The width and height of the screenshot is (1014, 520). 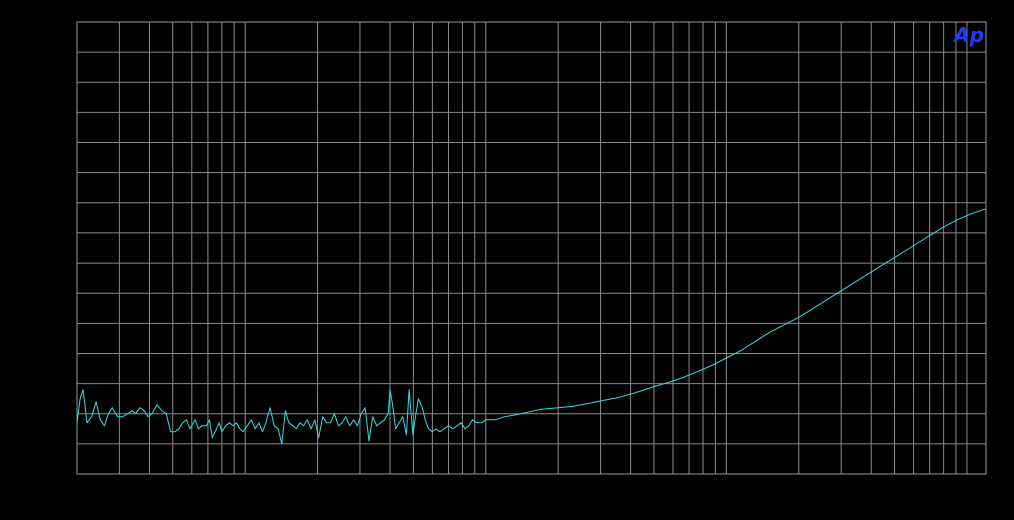 What do you see at coordinates (559, 486) in the screenshot?
I see `x-tick-label-6: 2k` at bounding box center [559, 486].